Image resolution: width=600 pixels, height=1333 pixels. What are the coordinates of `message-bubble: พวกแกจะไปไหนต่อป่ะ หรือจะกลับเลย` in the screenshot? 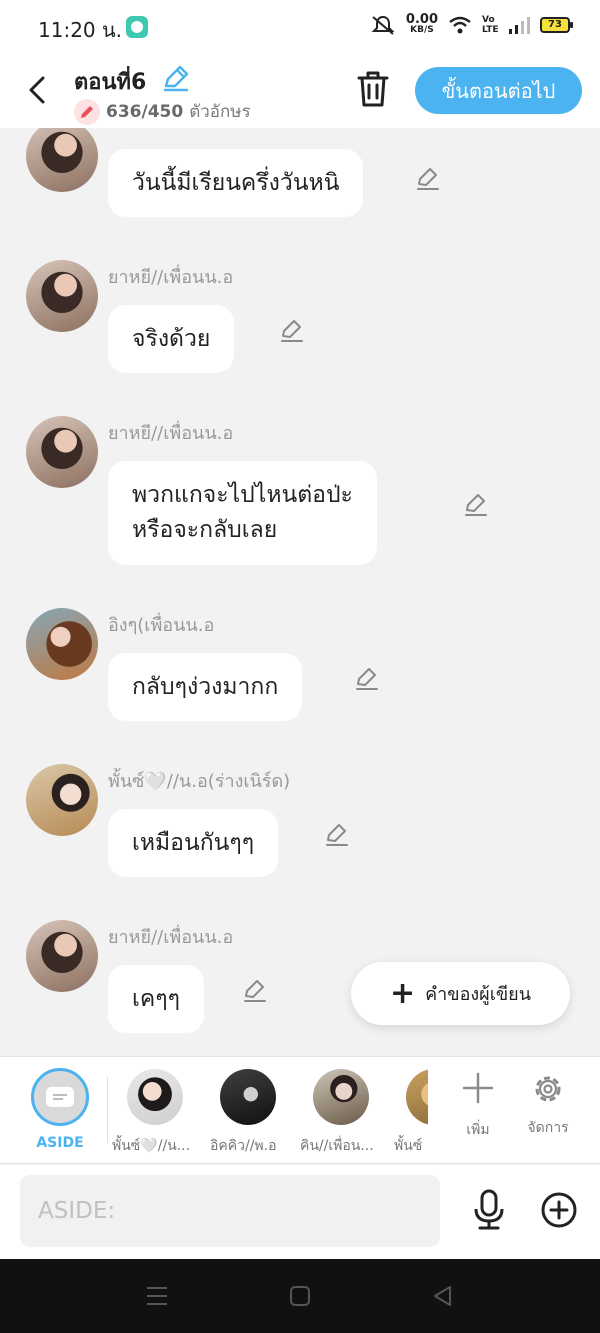 It's located at (242, 513).